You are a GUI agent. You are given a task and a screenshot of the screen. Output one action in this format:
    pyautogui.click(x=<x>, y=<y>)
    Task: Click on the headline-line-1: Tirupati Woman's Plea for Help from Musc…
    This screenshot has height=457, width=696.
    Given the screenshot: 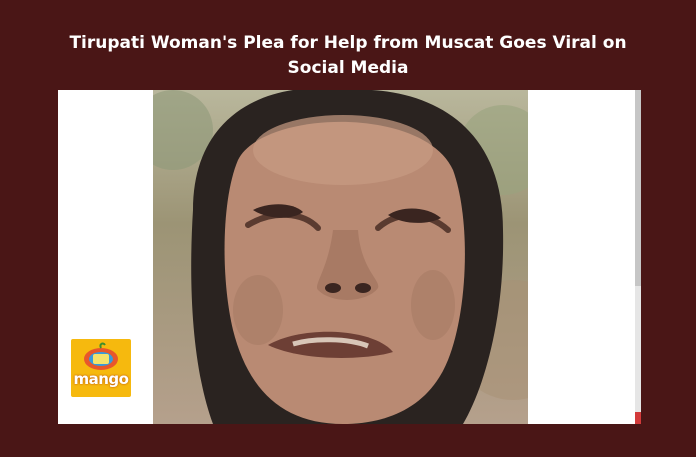 What is the action you would take?
    pyautogui.click(x=348, y=43)
    